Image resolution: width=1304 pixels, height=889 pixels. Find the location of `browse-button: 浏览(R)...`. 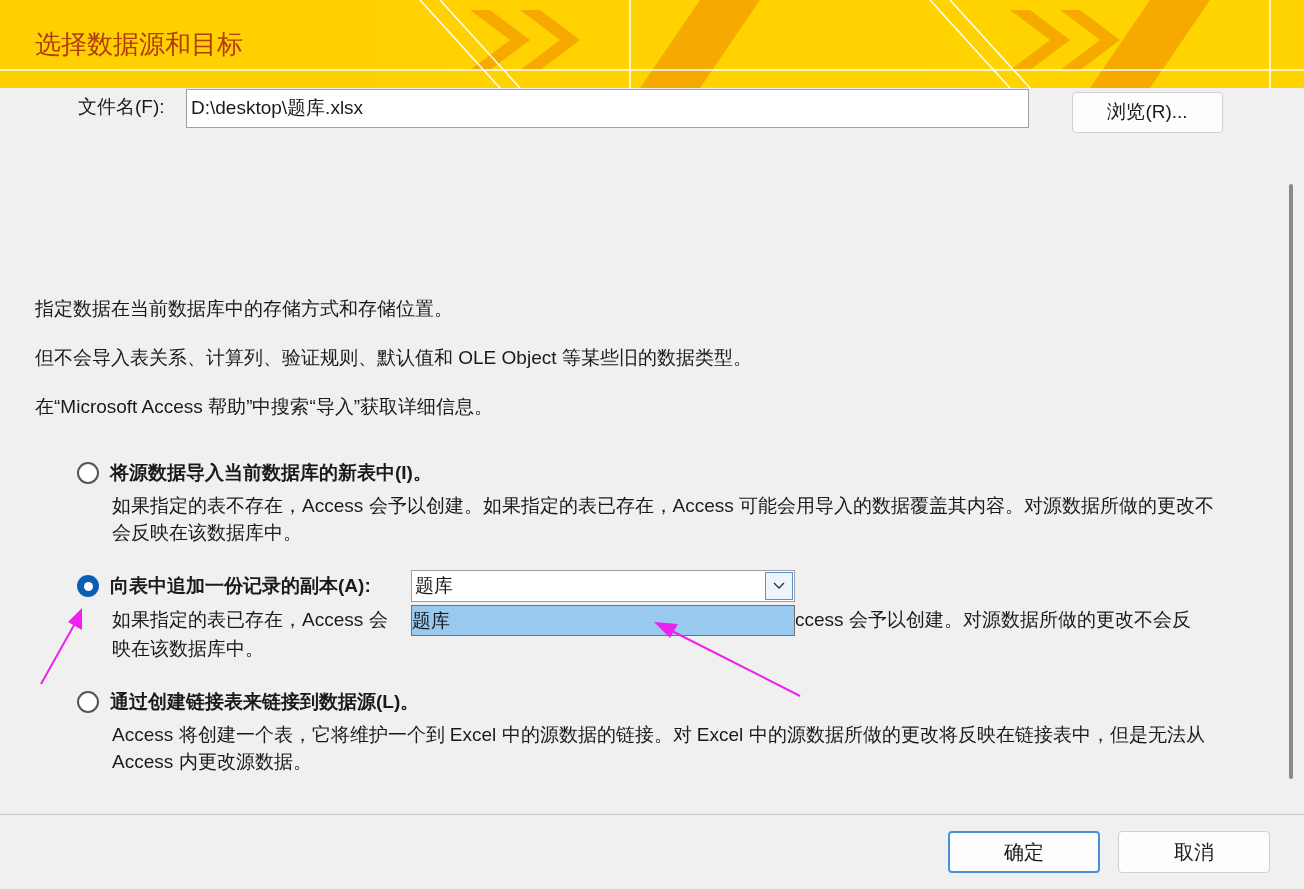

browse-button: 浏览(R)... is located at coordinates (1147, 112).